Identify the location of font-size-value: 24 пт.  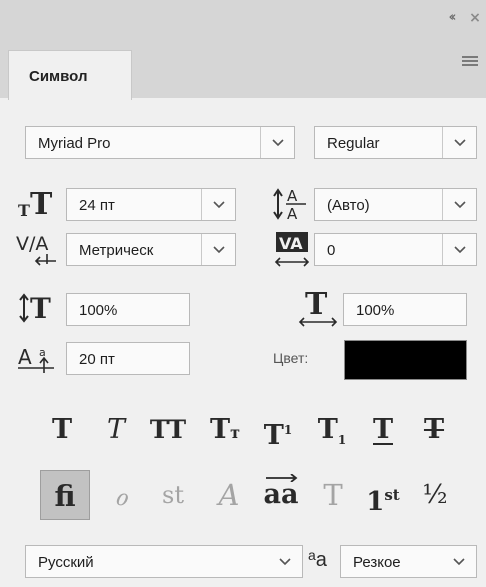
(97, 205).